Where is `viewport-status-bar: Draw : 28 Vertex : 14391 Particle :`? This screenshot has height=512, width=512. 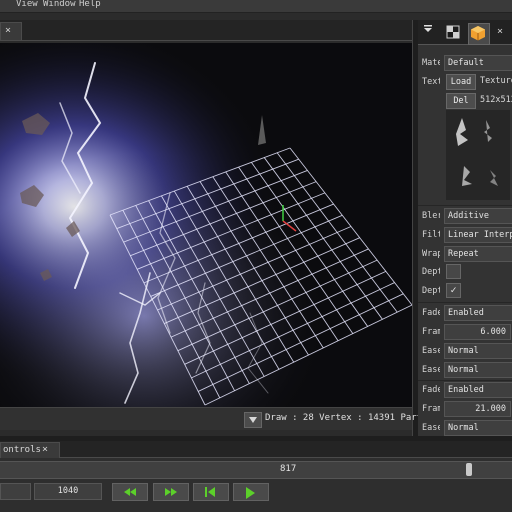
viewport-status-bar: Draw : 28 Vertex : 14391 Particle : is located at coordinates (227, 418).